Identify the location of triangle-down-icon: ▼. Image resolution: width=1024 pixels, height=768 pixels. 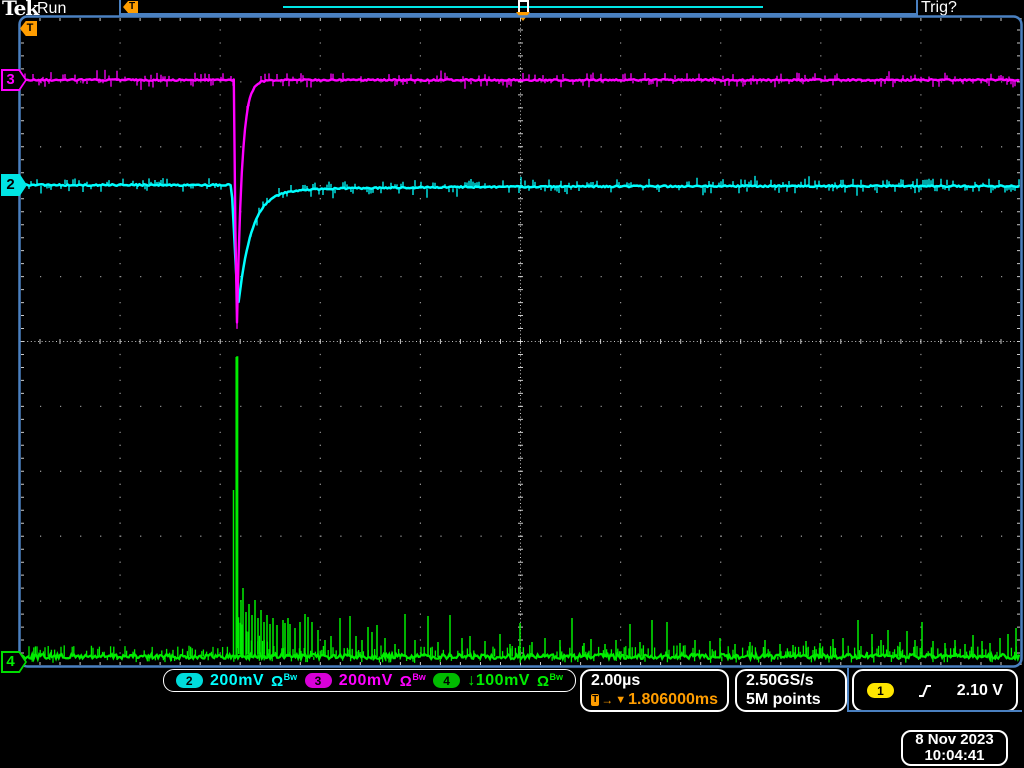
(621, 700).